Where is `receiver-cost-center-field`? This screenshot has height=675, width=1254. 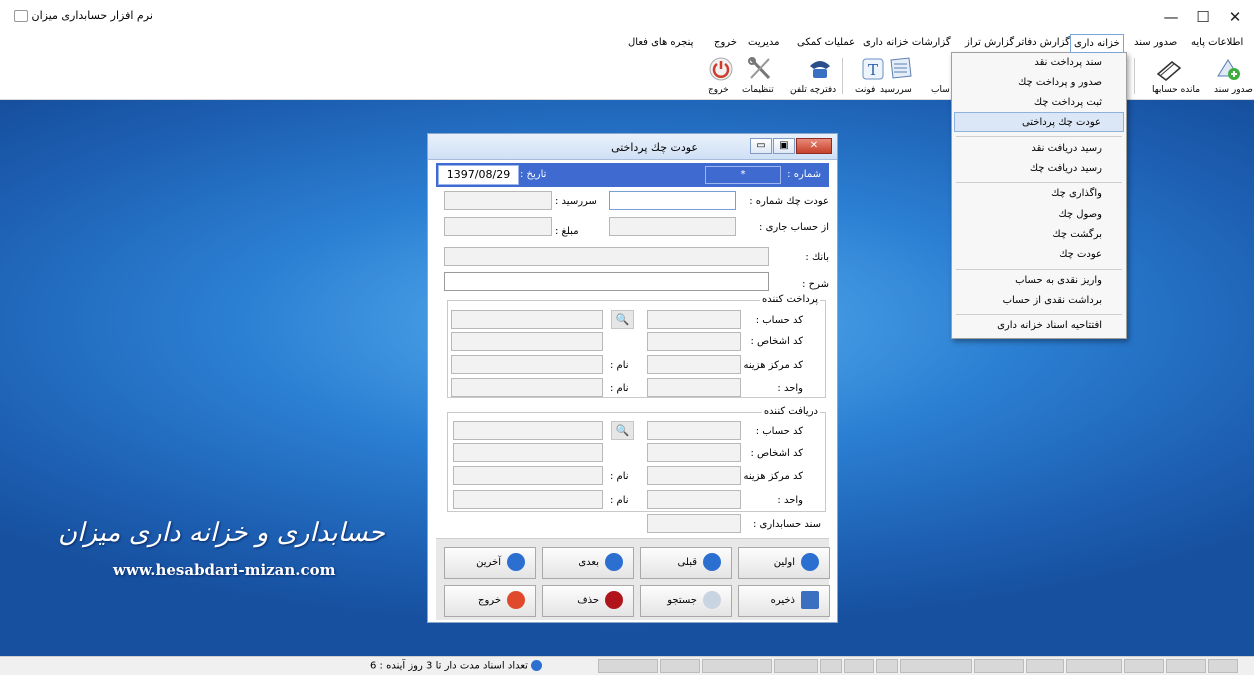 receiver-cost-center-field is located at coordinates (694, 475).